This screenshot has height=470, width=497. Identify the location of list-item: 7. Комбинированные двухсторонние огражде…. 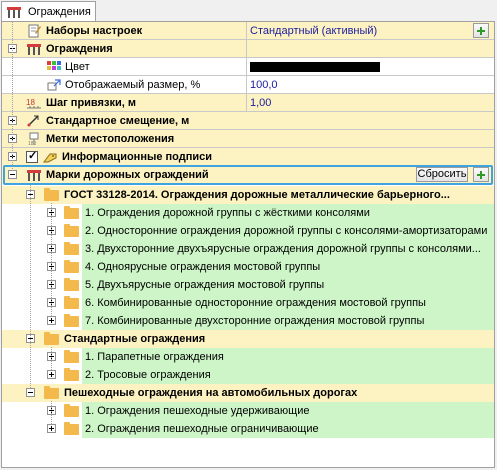
(248, 321).